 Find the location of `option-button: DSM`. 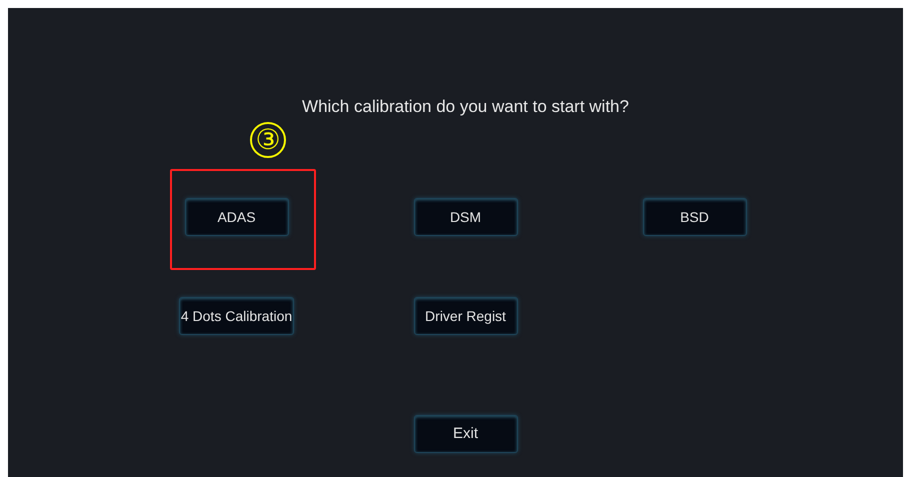

option-button: DSM is located at coordinates (466, 217).